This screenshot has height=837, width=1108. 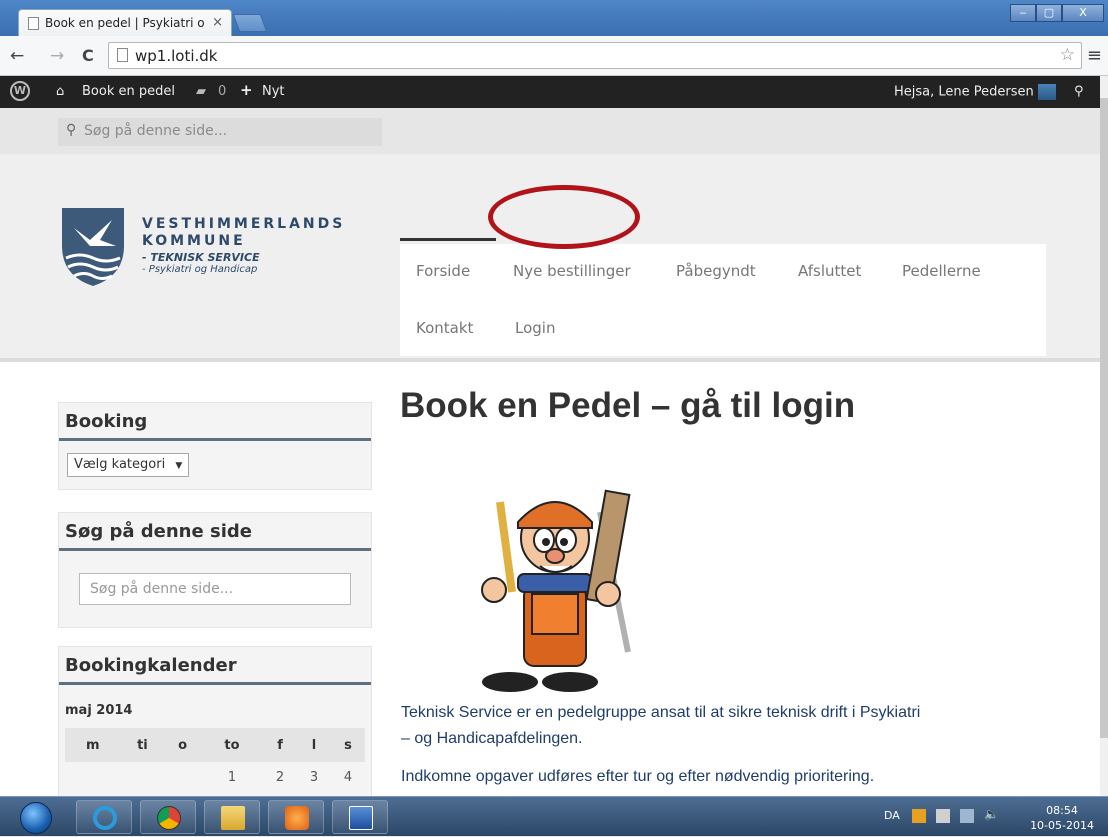 I want to click on scrollbar, so click(x=1104, y=436).